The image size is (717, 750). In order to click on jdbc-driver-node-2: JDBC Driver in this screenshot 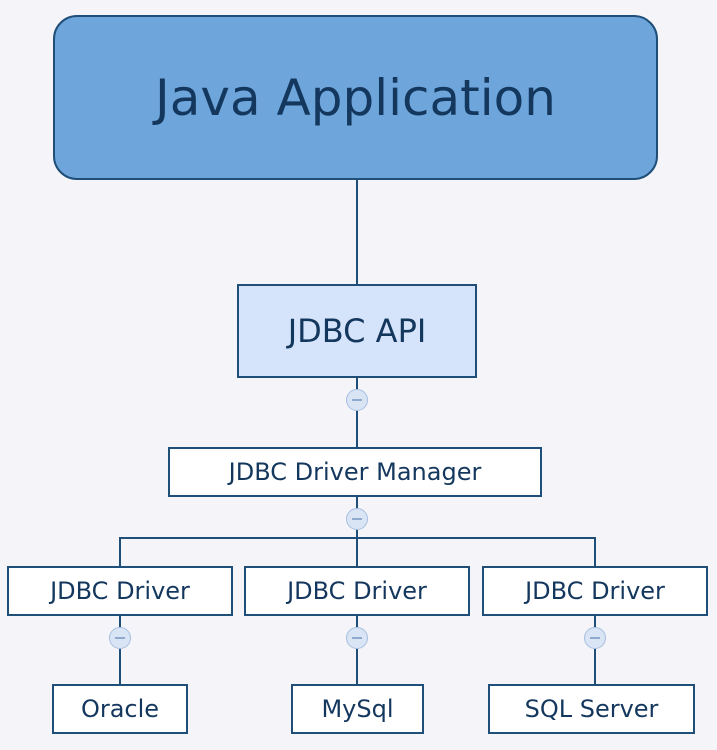, I will do `click(357, 591)`.